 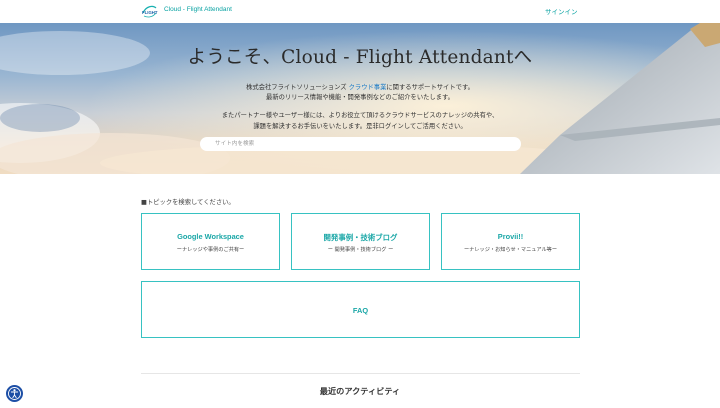 What do you see at coordinates (360, 250) in the screenshot?
I see `topic-card-subtitle: ー 開発事例・技術ブログ ー` at bounding box center [360, 250].